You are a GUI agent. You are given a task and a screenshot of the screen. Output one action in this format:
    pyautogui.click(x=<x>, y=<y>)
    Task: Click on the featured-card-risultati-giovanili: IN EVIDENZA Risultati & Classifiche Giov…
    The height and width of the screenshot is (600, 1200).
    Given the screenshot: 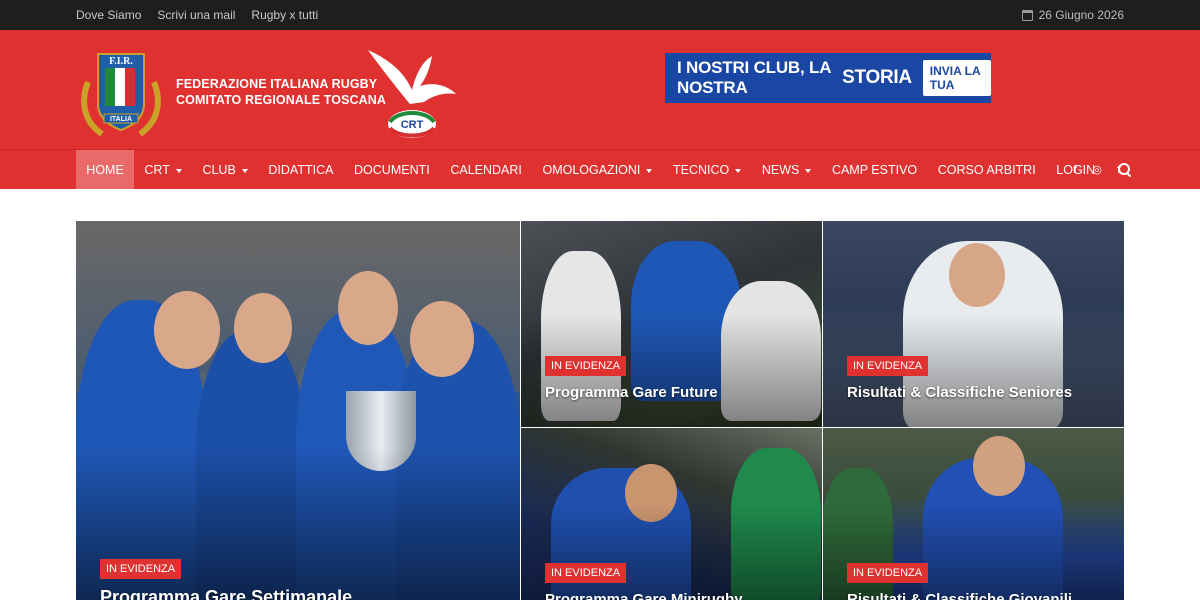 What is the action you would take?
    pyautogui.click(x=973, y=514)
    